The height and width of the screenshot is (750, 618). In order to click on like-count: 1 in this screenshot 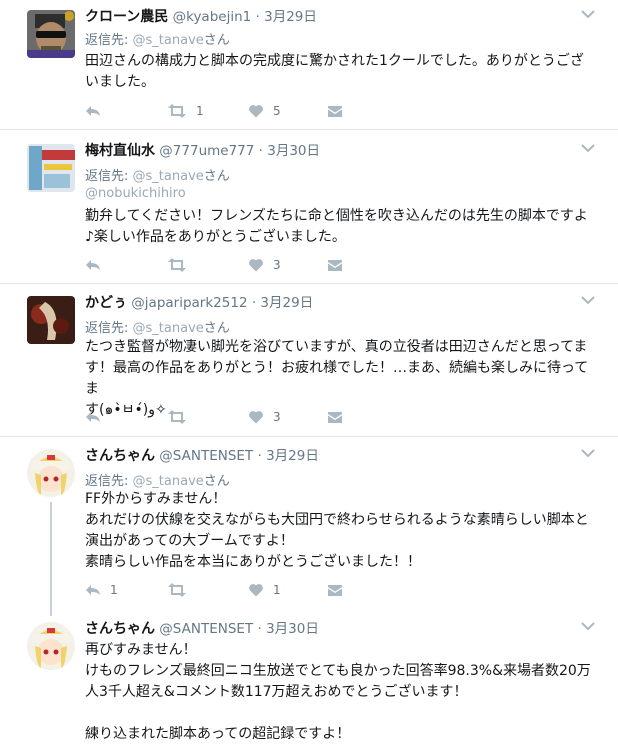, I will do `click(277, 590)`.